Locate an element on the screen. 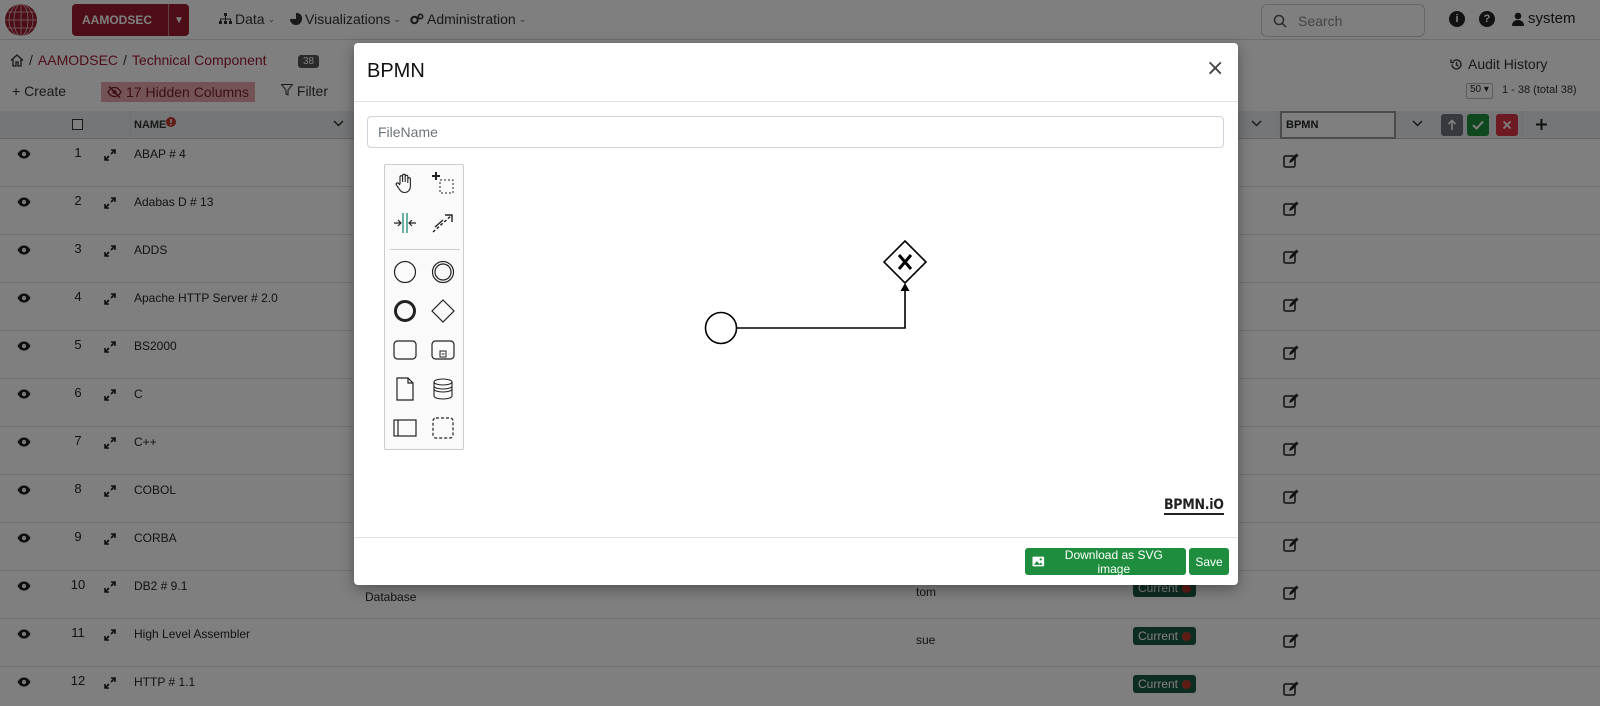 This screenshot has height=706, width=1600. filename-input is located at coordinates (795, 132).